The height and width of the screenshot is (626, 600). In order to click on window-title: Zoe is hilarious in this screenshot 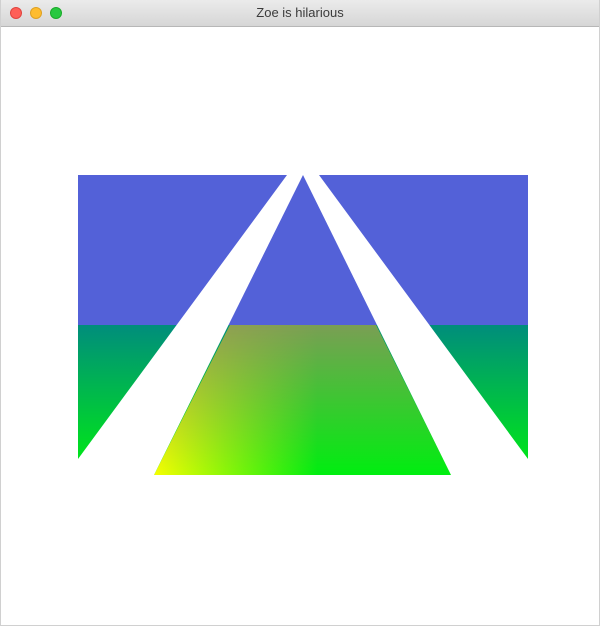, I will do `click(300, 12)`.